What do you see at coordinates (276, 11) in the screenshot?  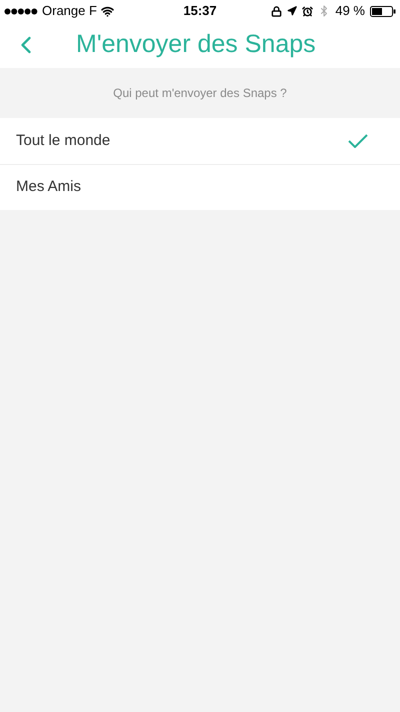 I see `lock-icon` at bounding box center [276, 11].